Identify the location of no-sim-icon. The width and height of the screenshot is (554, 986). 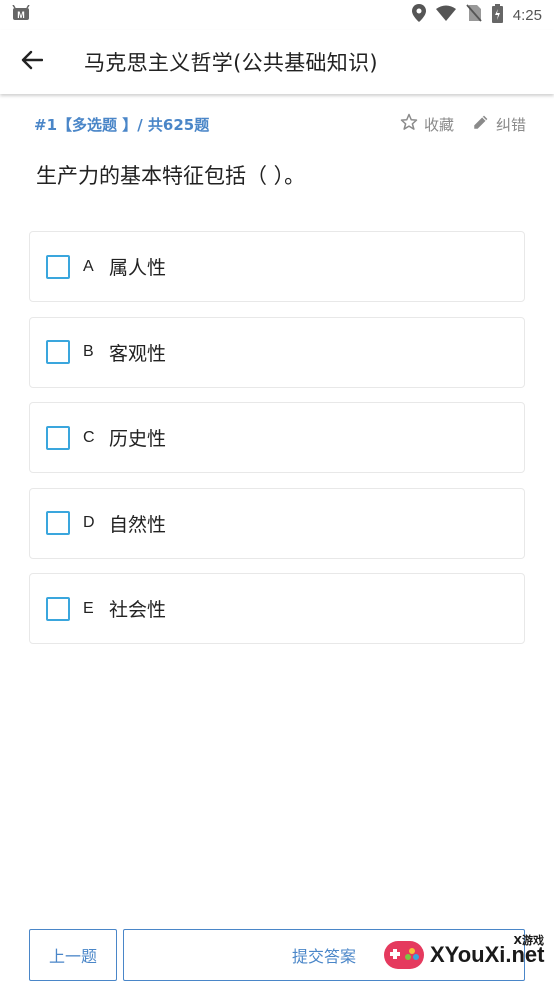
(474, 15).